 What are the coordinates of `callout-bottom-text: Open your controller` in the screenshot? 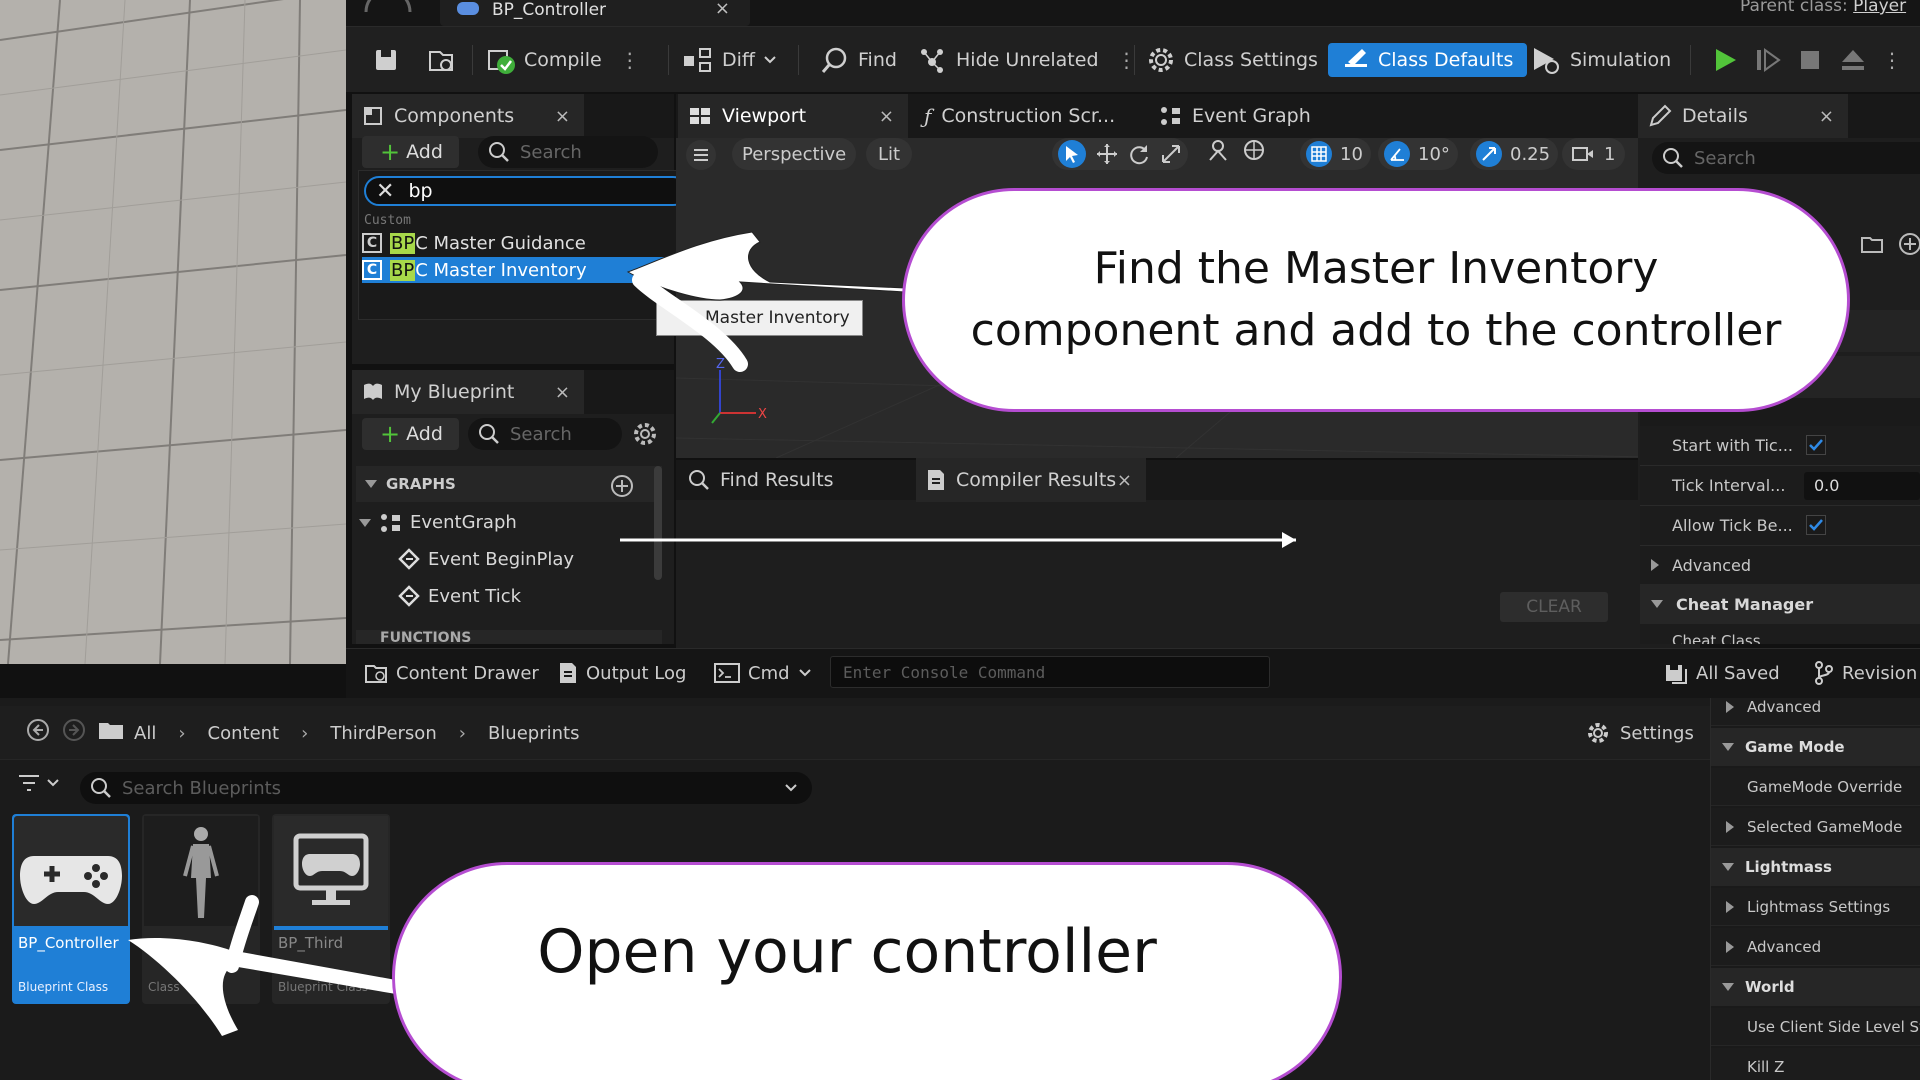 It's located at (847, 952).